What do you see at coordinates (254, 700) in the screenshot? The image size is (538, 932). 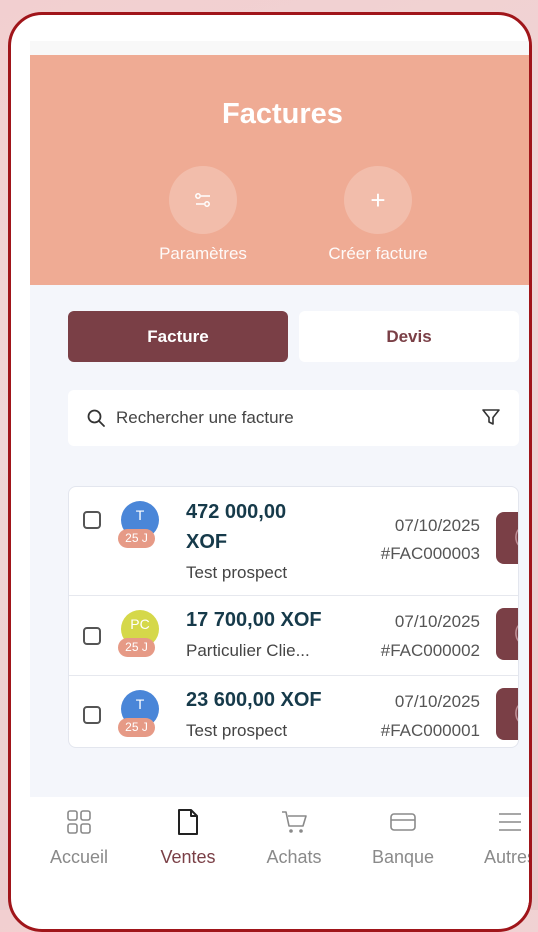 I see `invoice-amount: 23 600,00 XOF` at bounding box center [254, 700].